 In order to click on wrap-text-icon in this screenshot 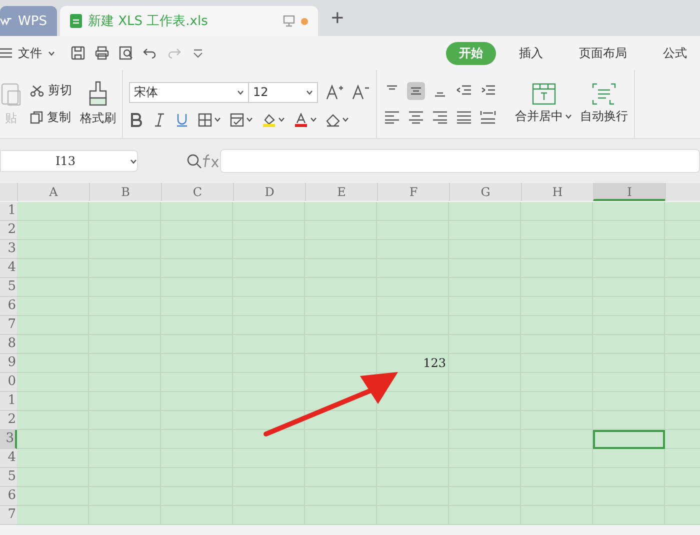, I will do `click(604, 94)`.